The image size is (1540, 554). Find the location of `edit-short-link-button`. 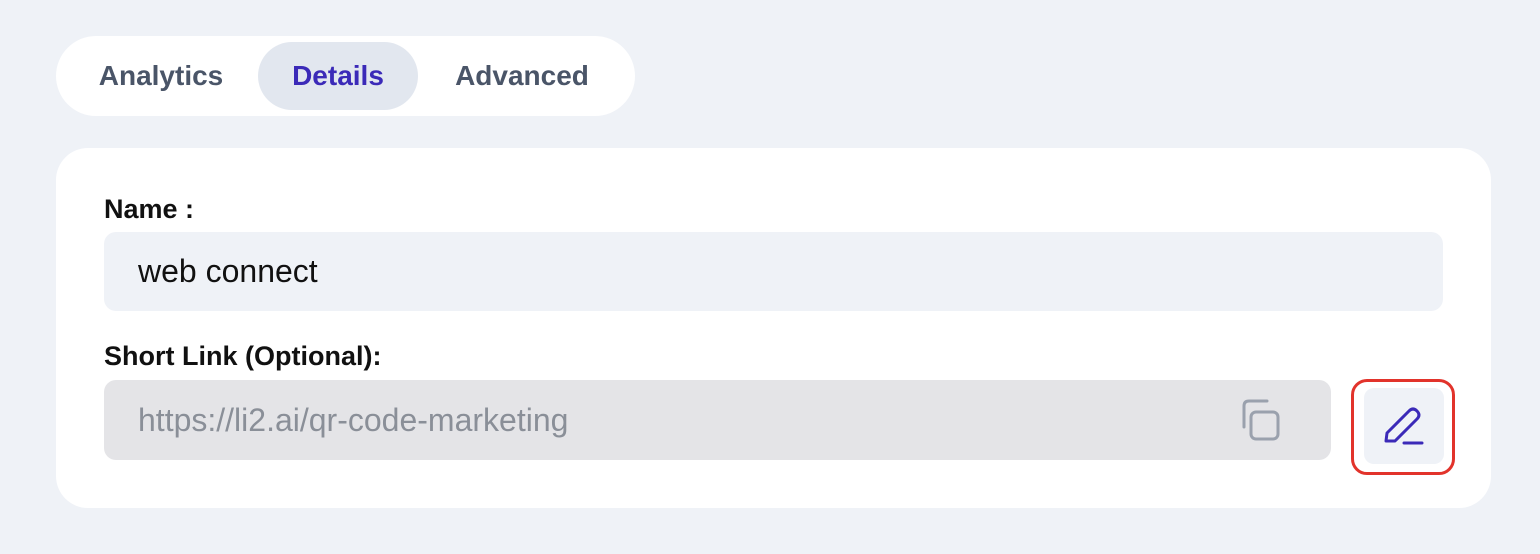

edit-short-link-button is located at coordinates (1404, 426).